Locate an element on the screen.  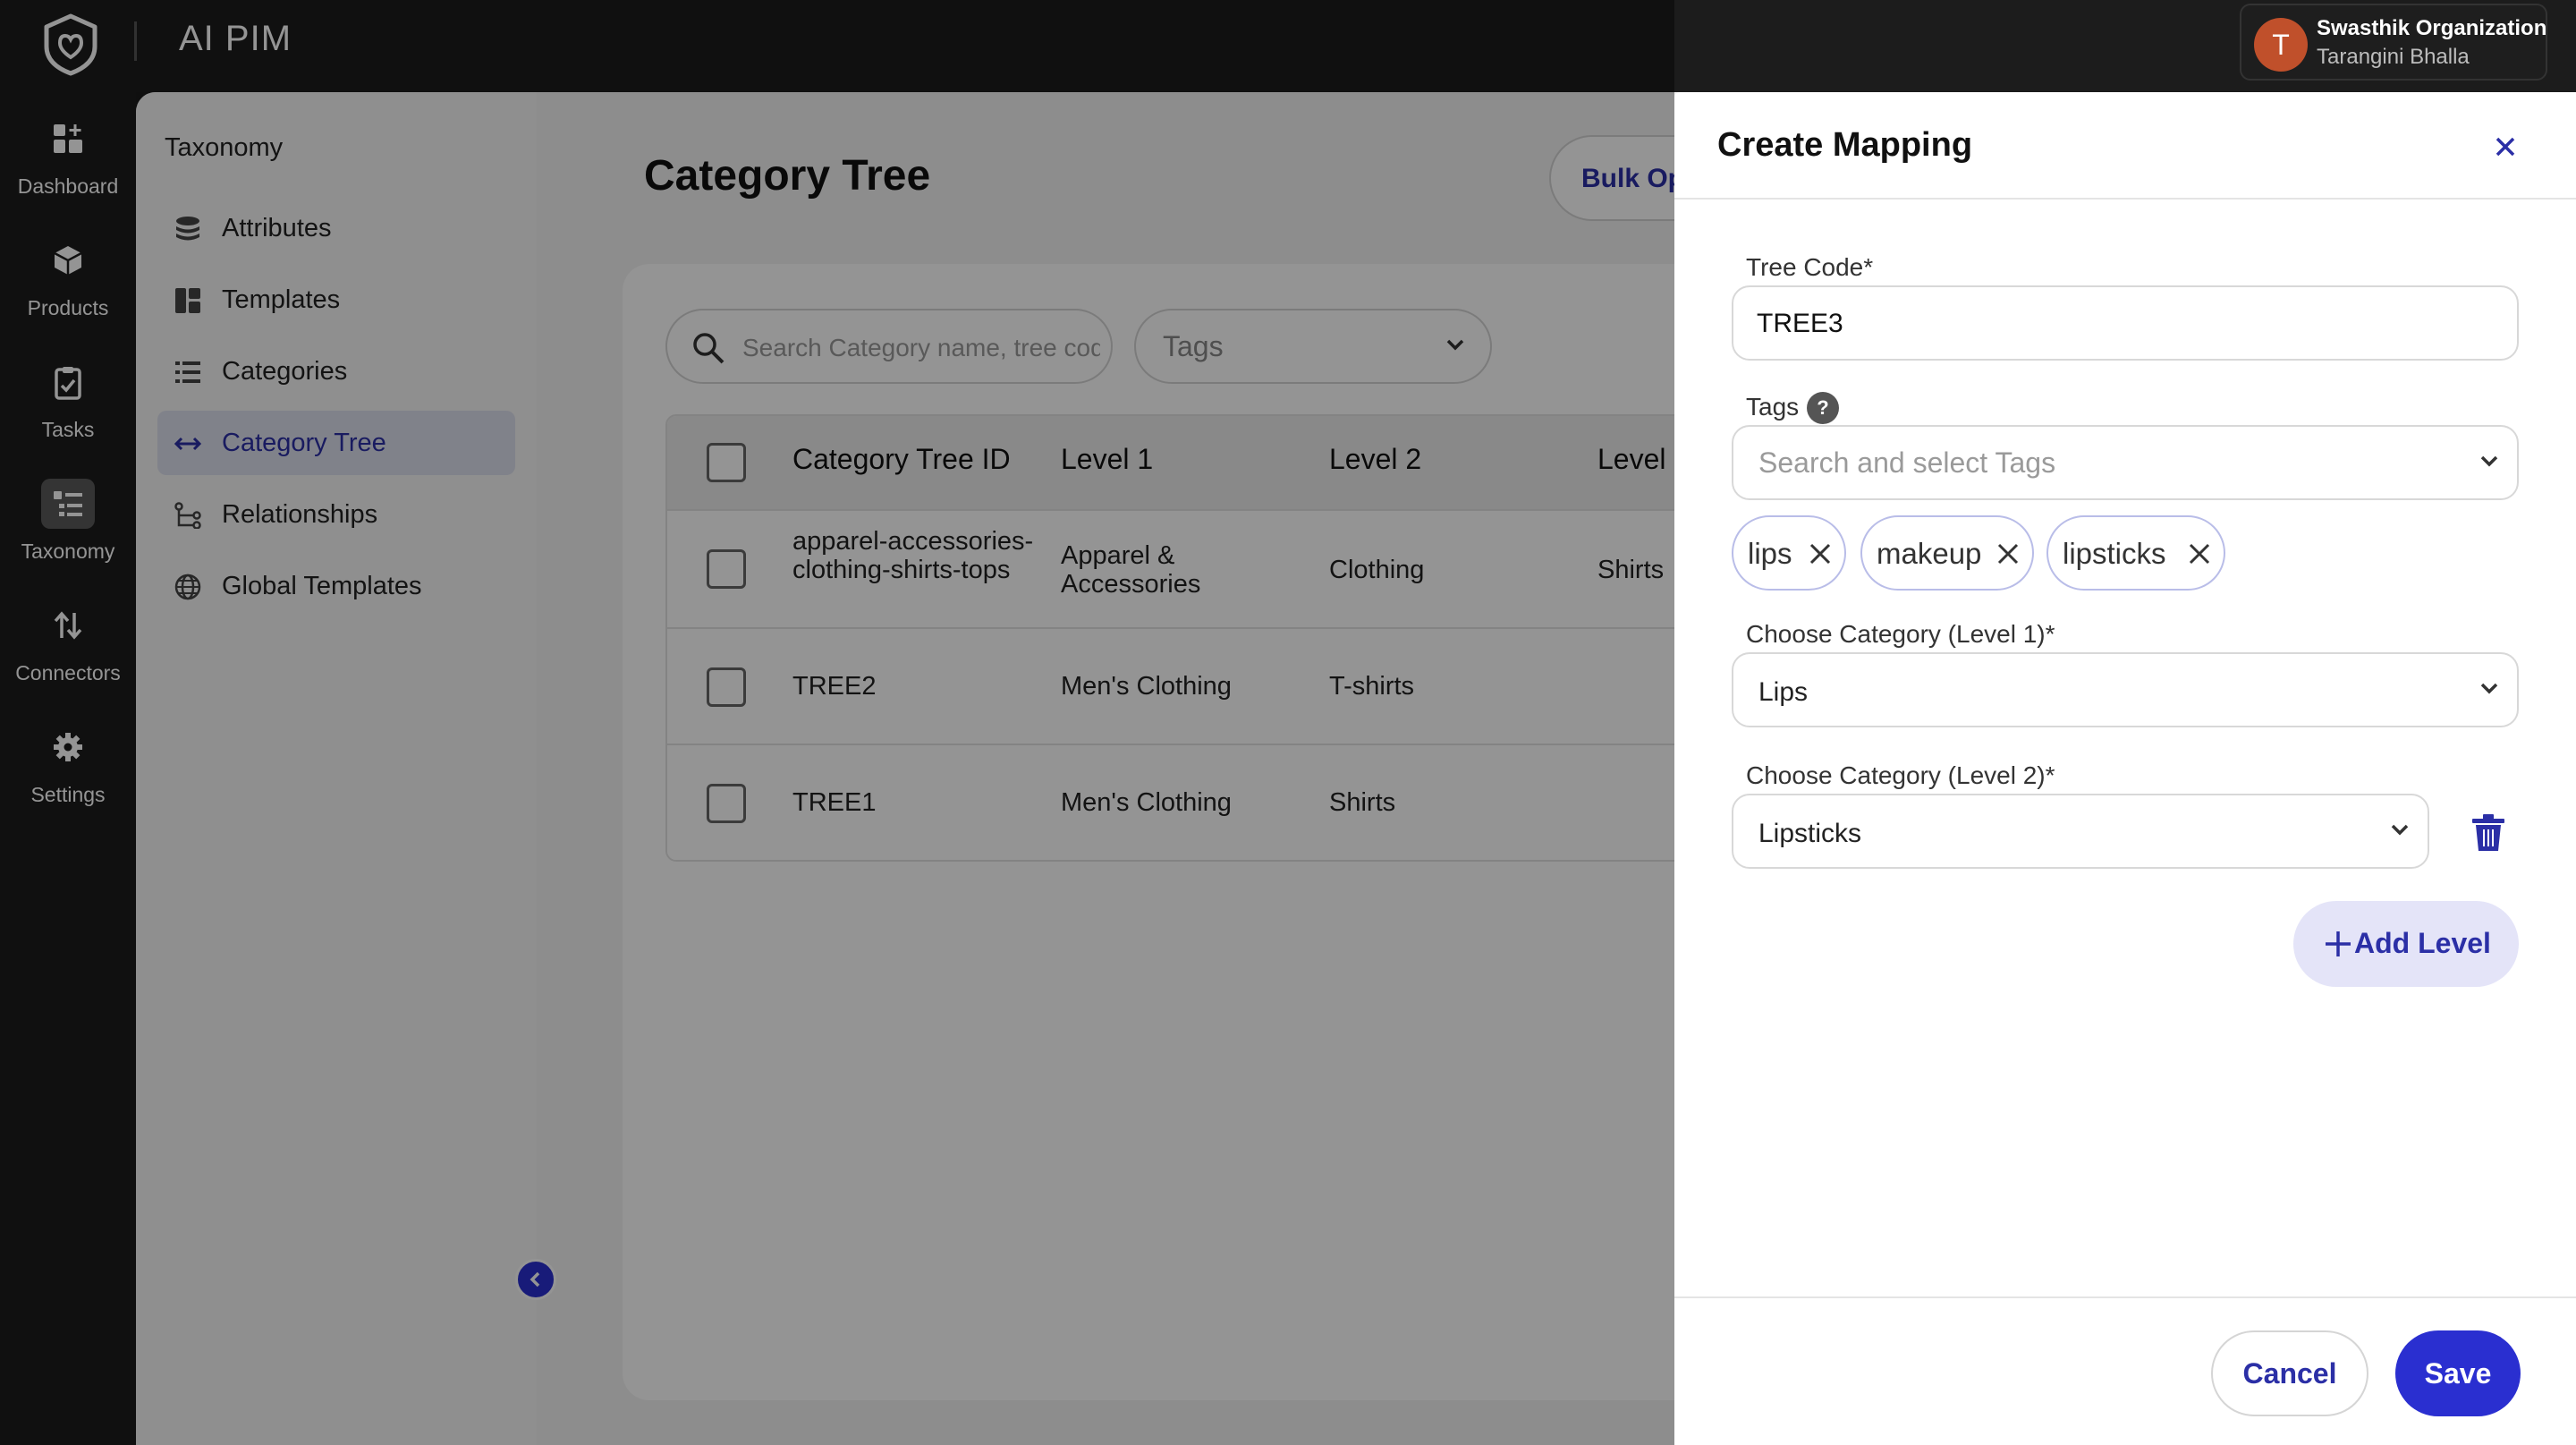
avatar: T is located at coordinates (2281, 45).